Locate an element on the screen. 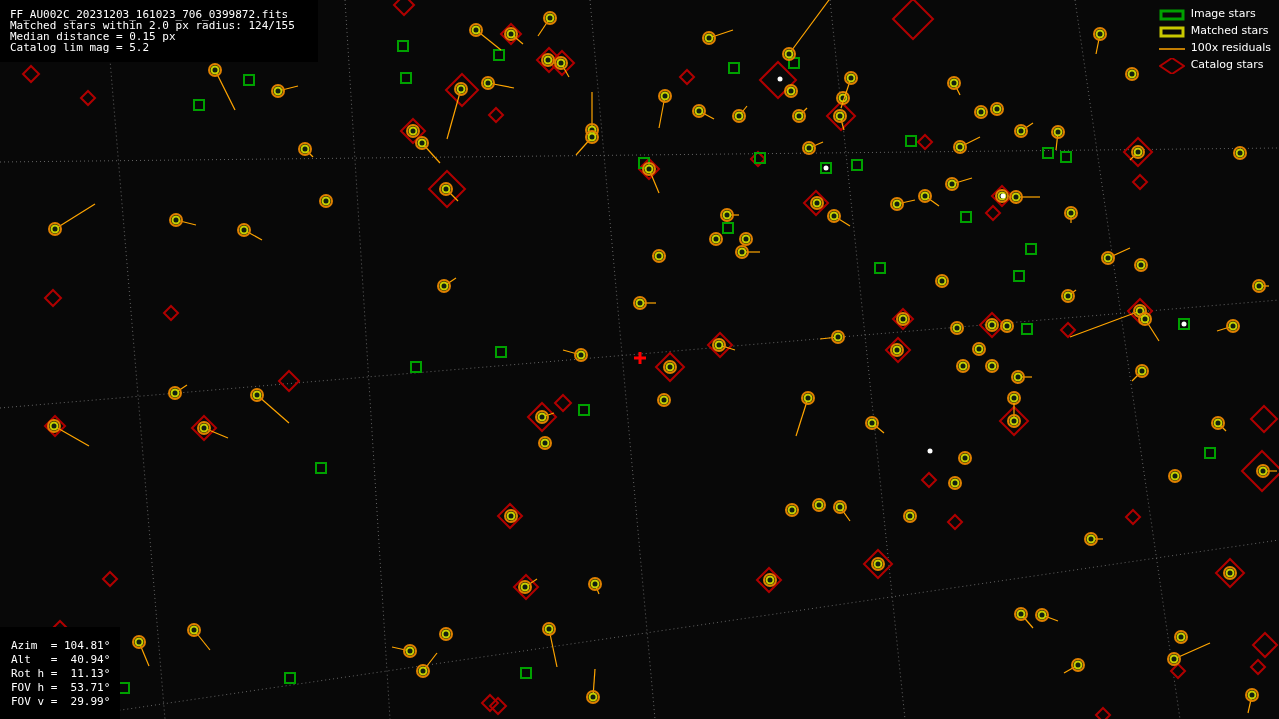  legend-label: Image stars is located at coordinates (1223, 14).